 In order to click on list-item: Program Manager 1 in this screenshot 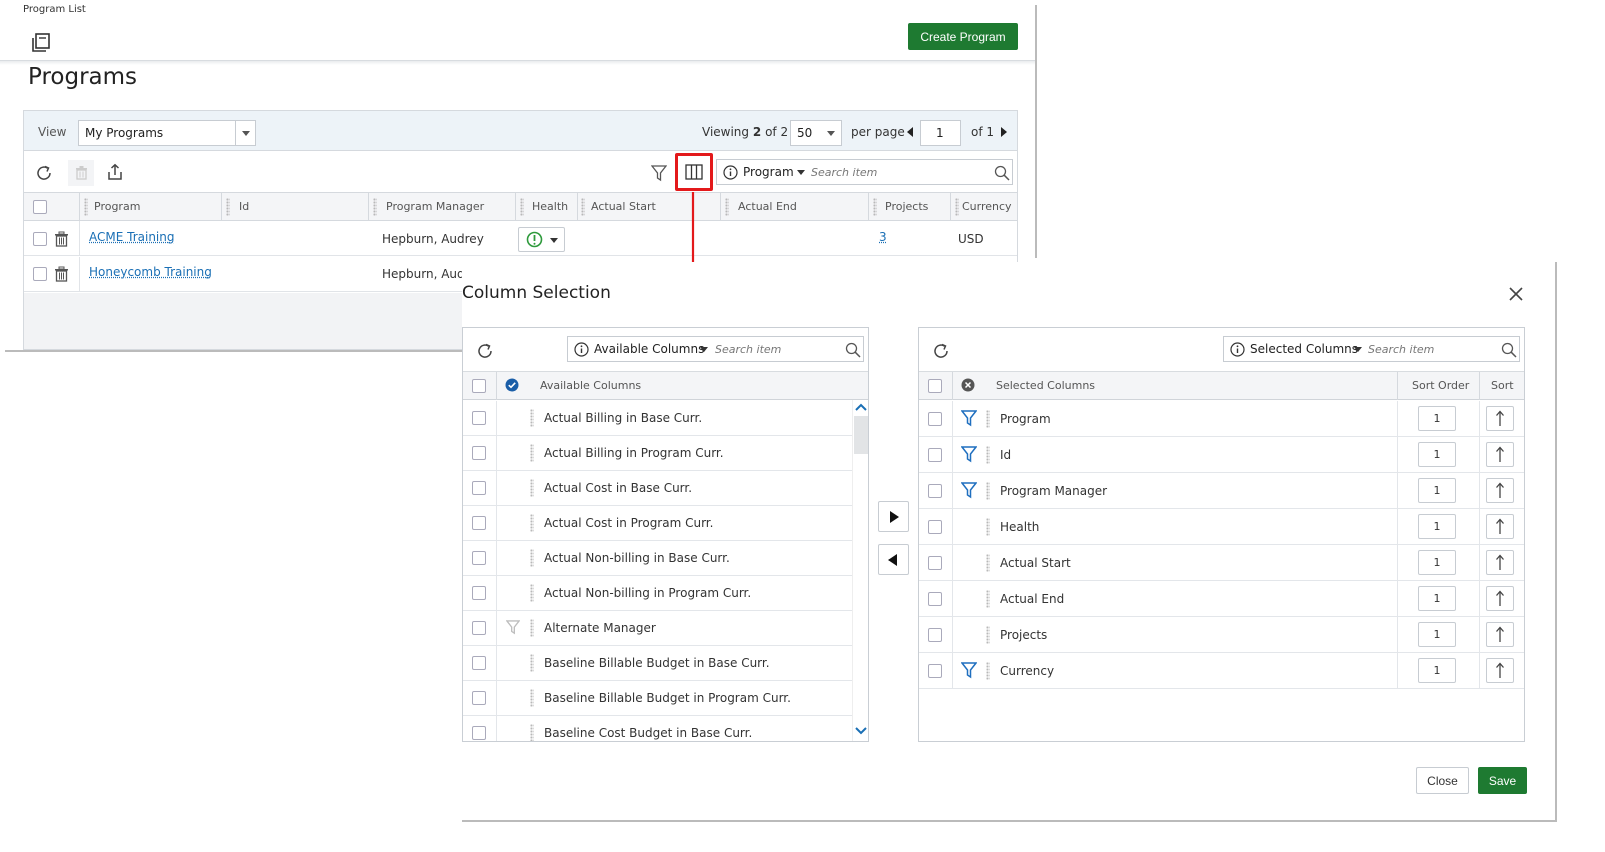, I will do `click(1221, 491)`.